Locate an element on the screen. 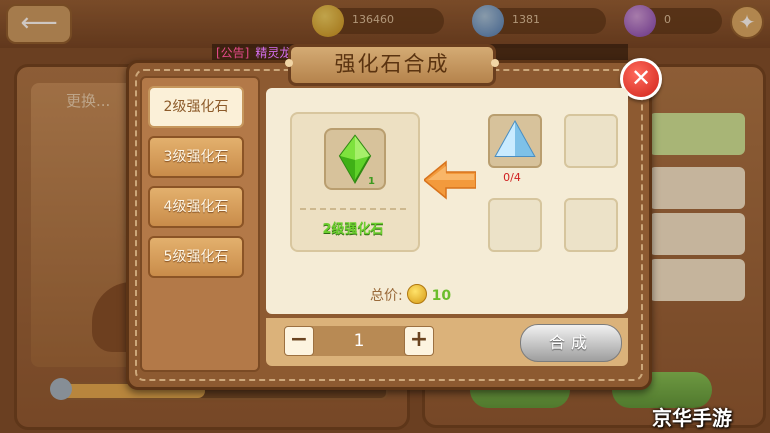  close-icon: ✕ is located at coordinates (641, 78).